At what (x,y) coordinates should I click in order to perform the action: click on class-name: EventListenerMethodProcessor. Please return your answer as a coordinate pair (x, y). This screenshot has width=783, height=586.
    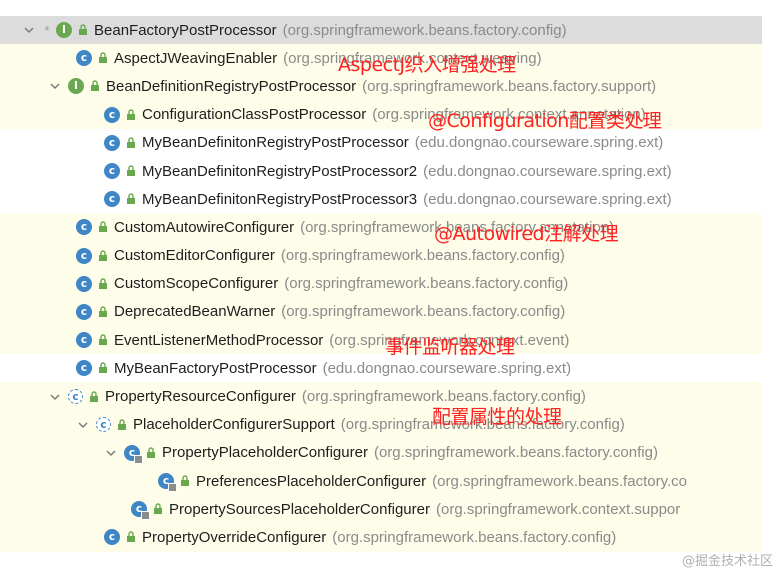
    Looking at the image, I should click on (219, 340).